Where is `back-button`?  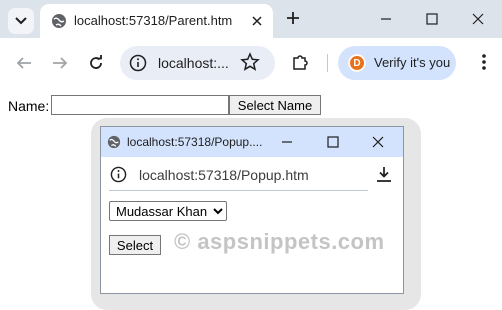 back-button is located at coordinates (24, 63).